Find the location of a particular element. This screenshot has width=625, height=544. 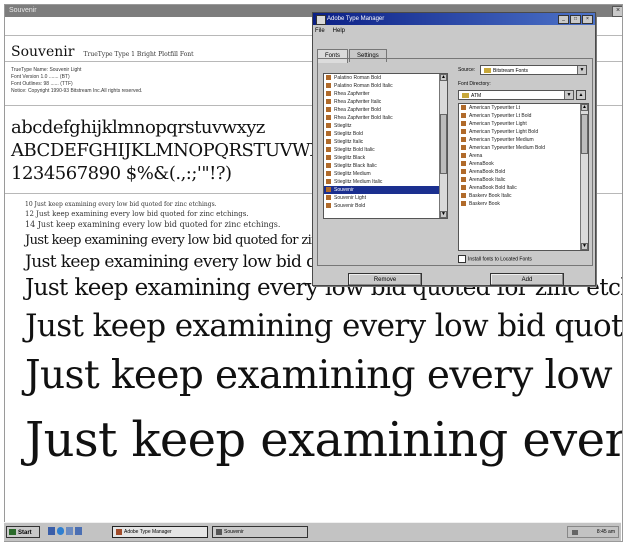

close-button: × is located at coordinates (587, 19).